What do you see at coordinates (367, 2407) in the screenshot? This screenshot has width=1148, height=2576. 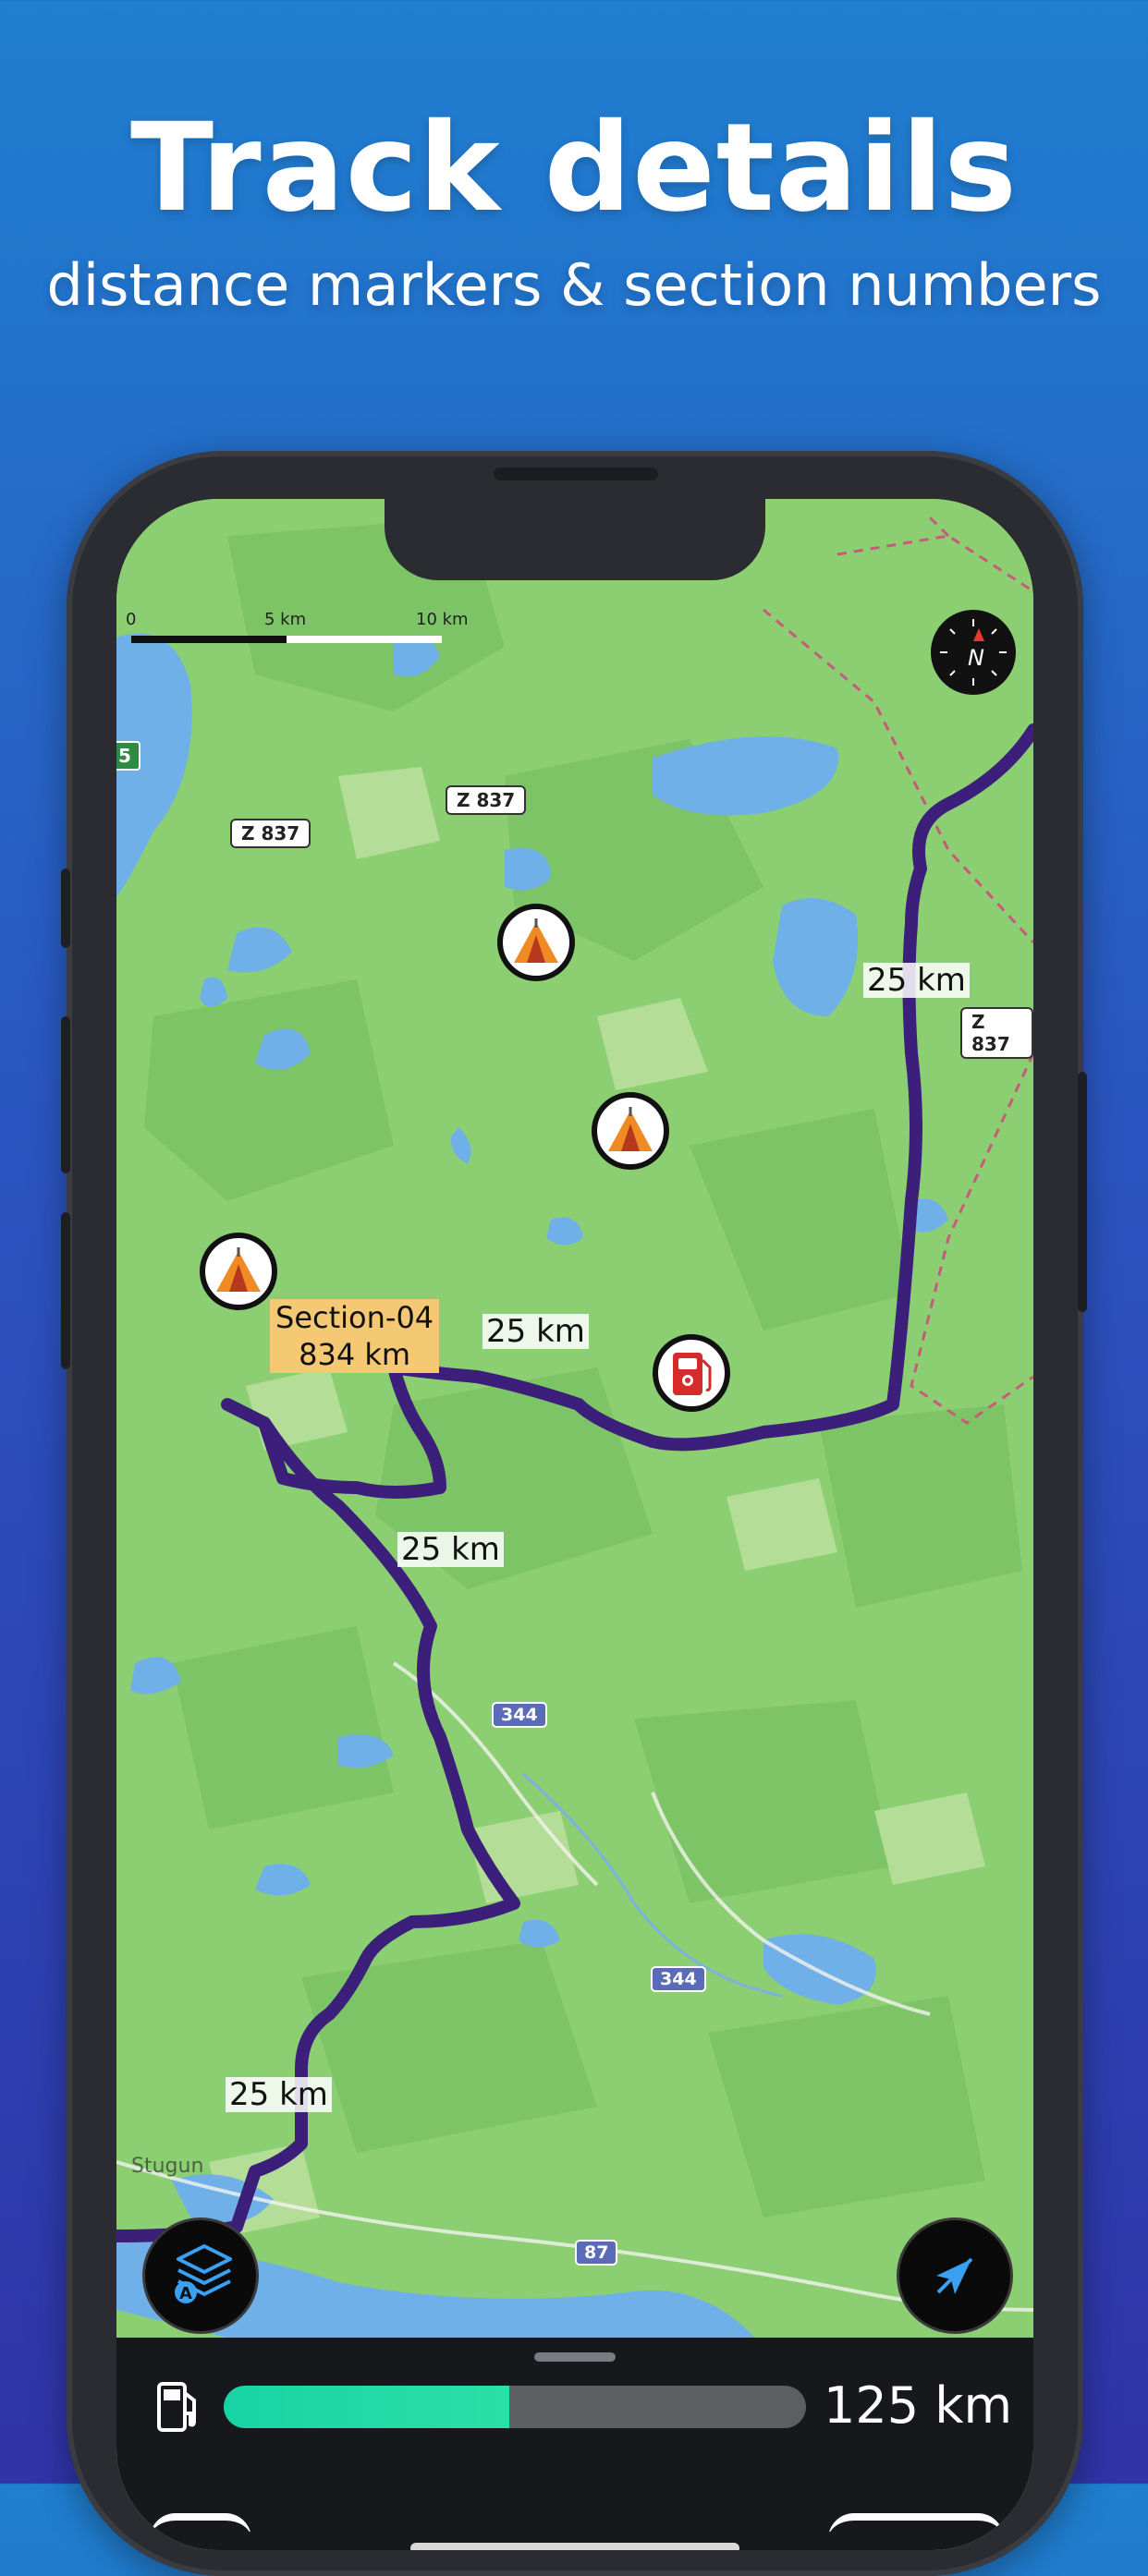 I see `fuel-level-fill` at bounding box center [367, 2407].